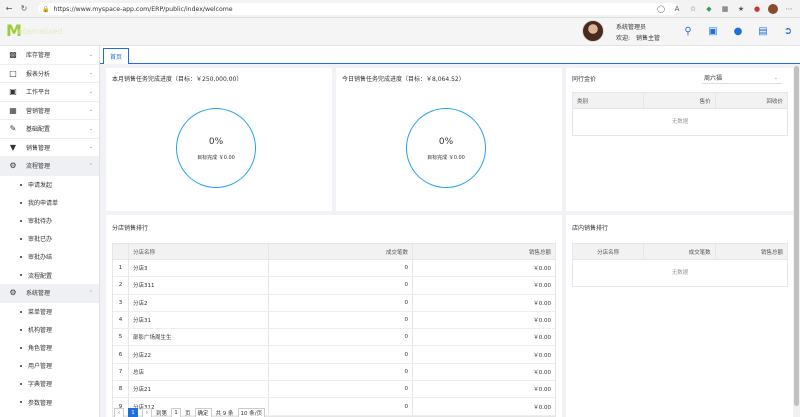  I want to click on sidebar-item-workbench: ▣ 工作平台 ⌄, so click(49, 92).